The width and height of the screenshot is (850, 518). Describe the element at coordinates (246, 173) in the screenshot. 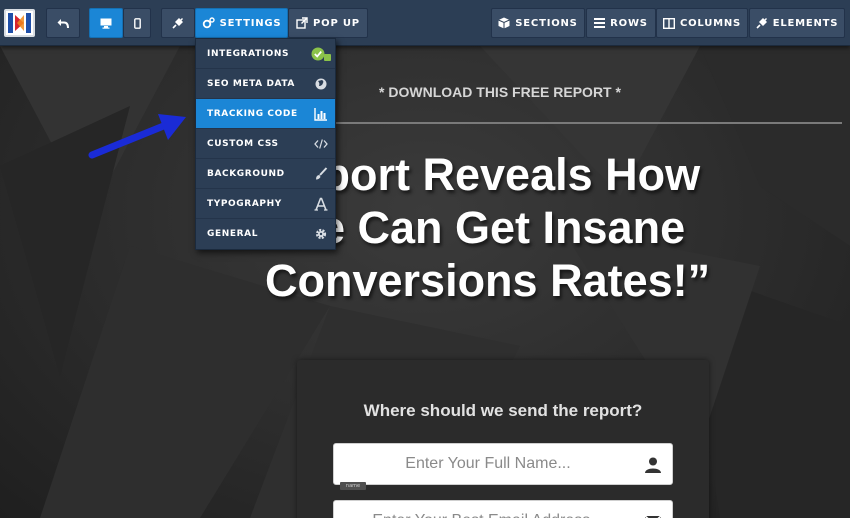

I see `menu-item-label: BACKGROUND` at that location.